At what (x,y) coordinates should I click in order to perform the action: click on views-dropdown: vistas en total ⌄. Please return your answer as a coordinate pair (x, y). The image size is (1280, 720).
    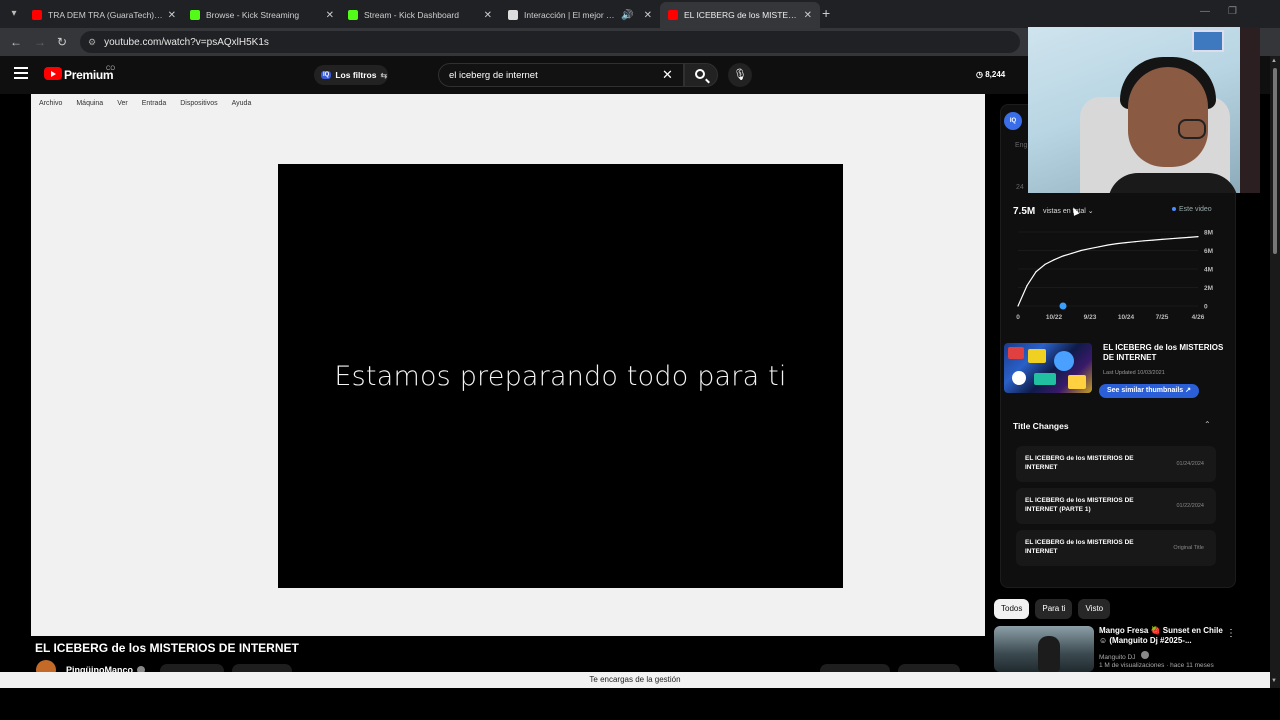
    Looking at the image, I should click on (1068, 211).